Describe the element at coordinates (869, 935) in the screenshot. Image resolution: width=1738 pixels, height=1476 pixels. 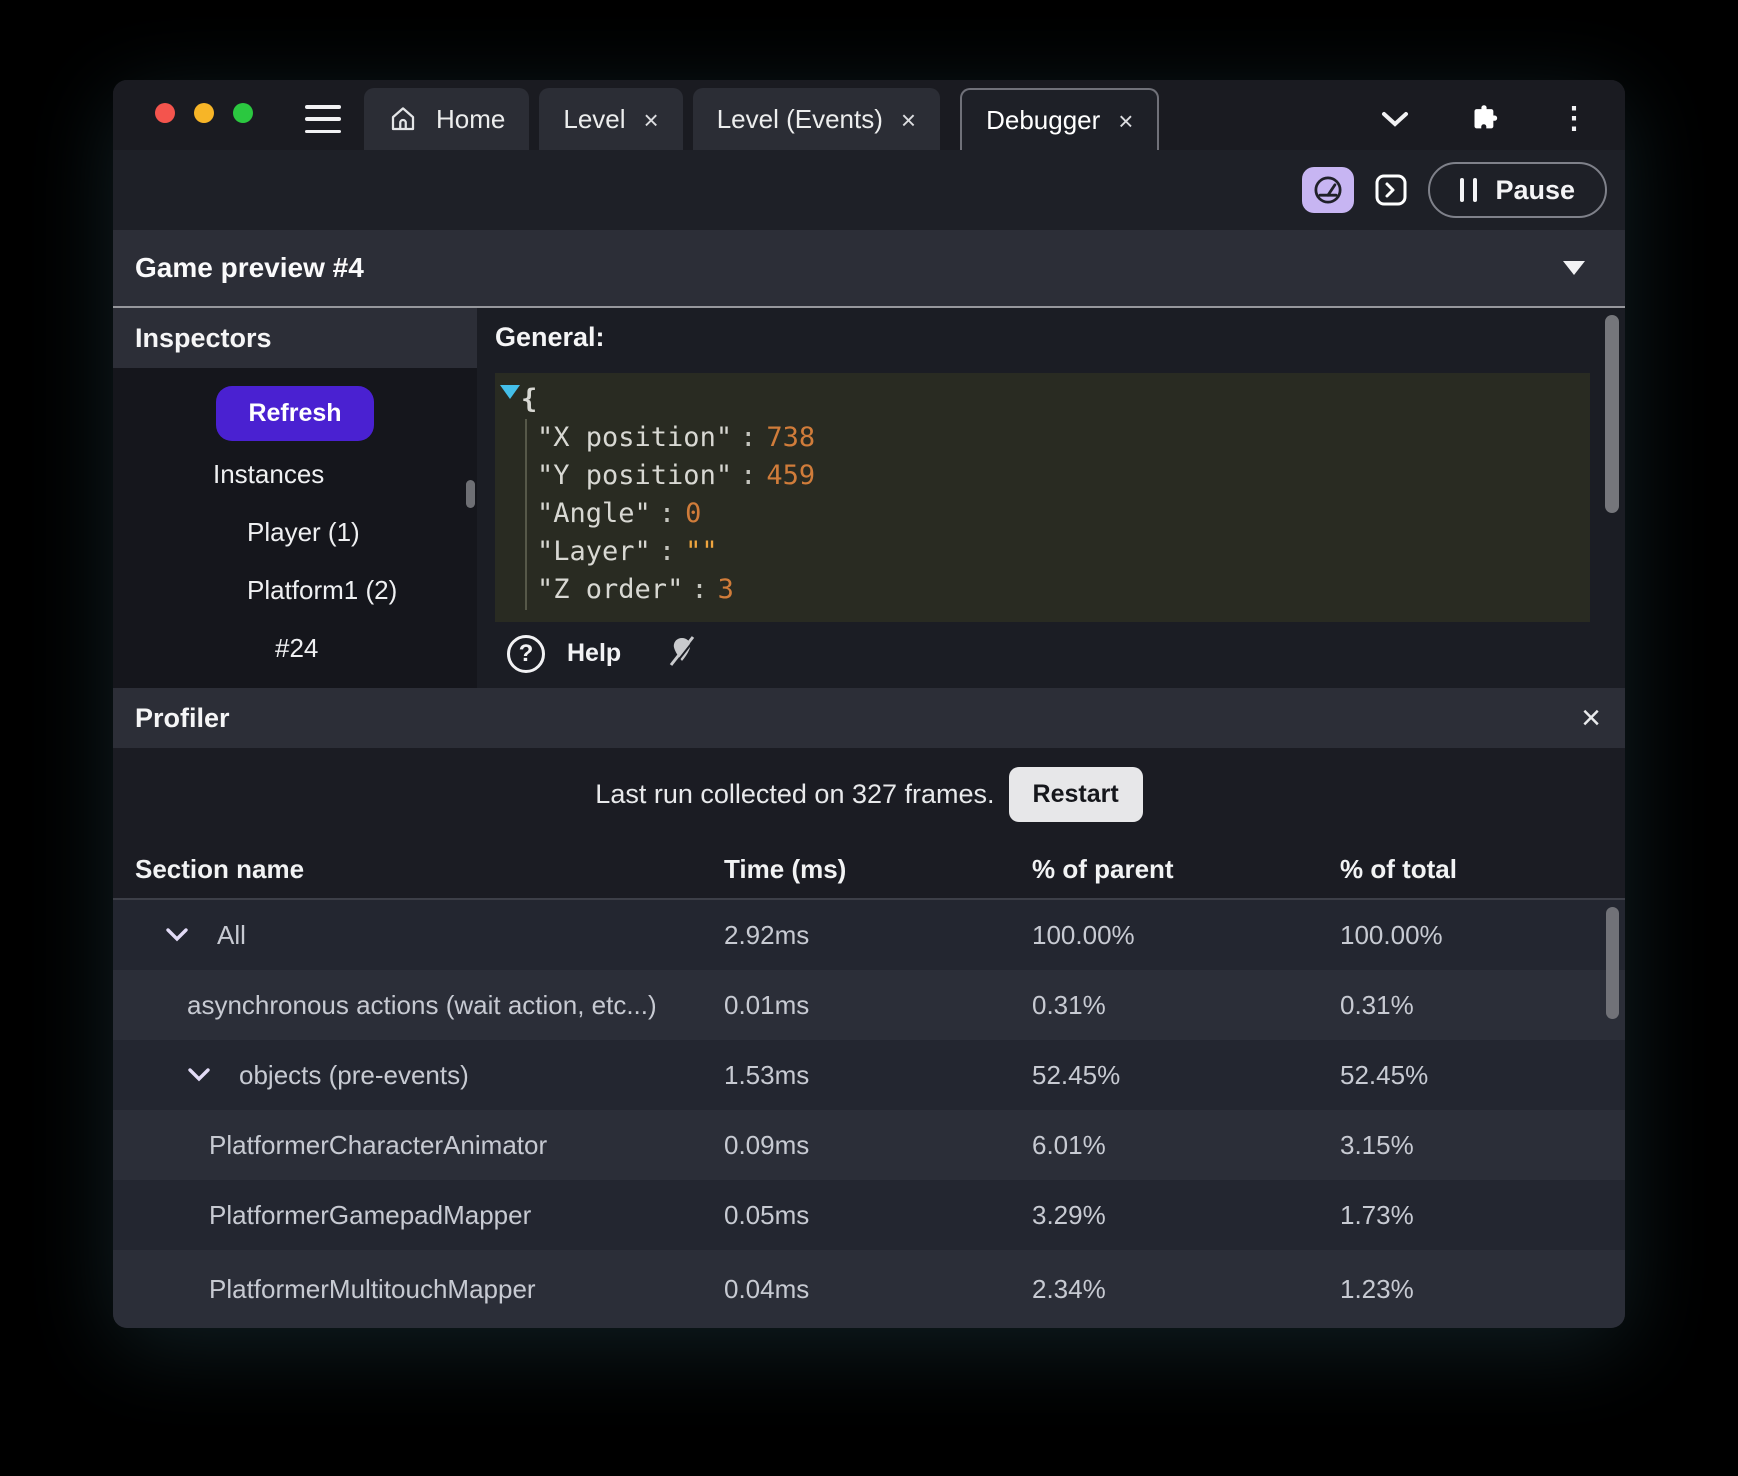
I see `table-row: All 2.92ms 100.00% 100.00%` at that location.